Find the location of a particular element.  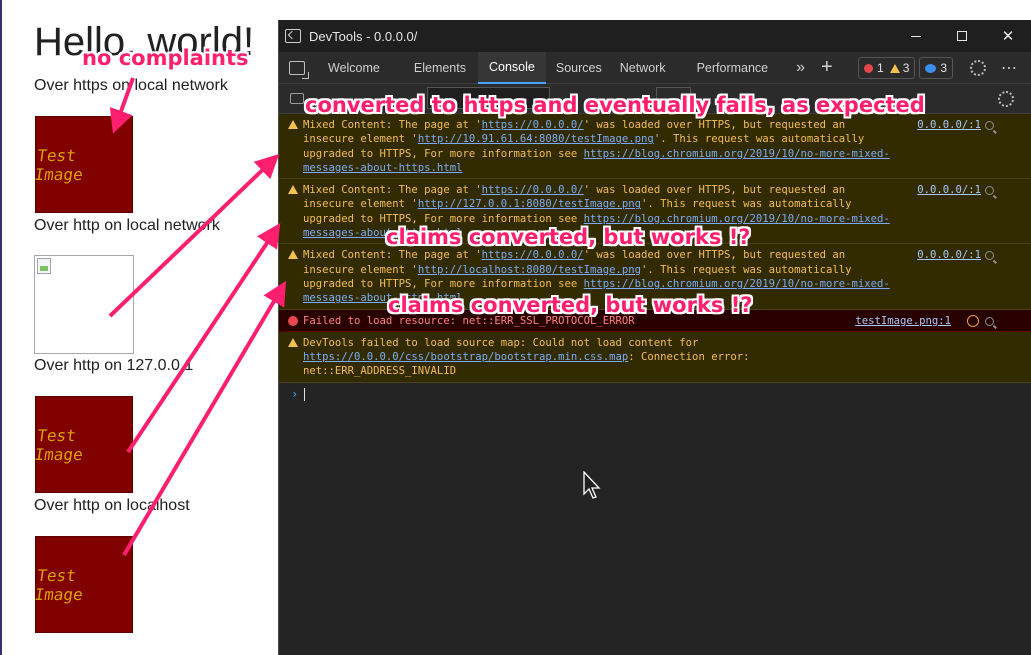

issues-icon is located at coordinates (931, 68).